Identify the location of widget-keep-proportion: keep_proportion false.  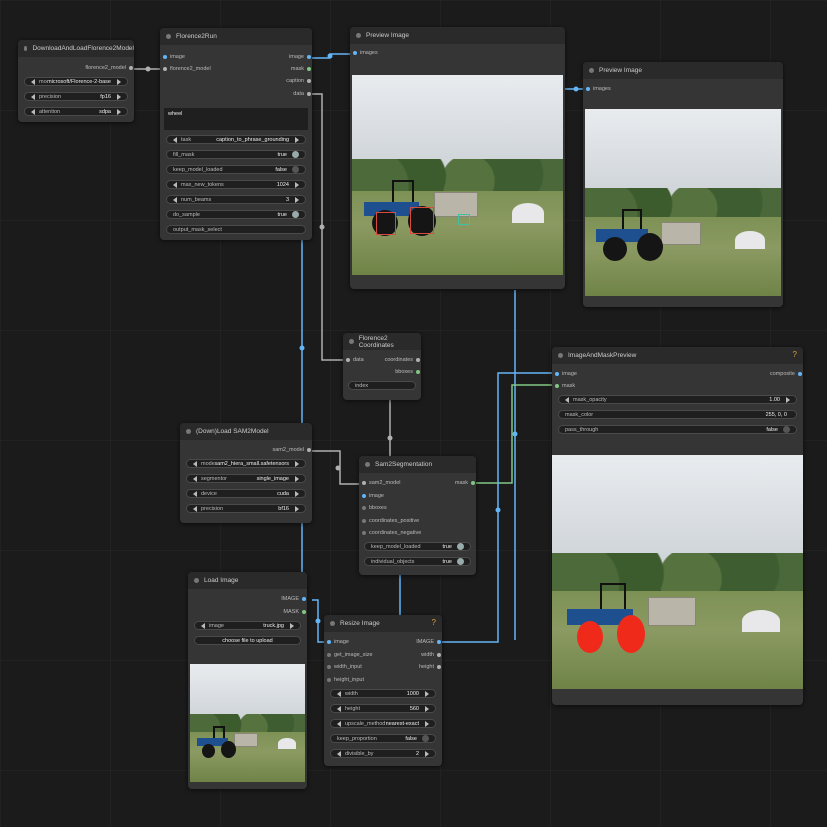
(383, 738).